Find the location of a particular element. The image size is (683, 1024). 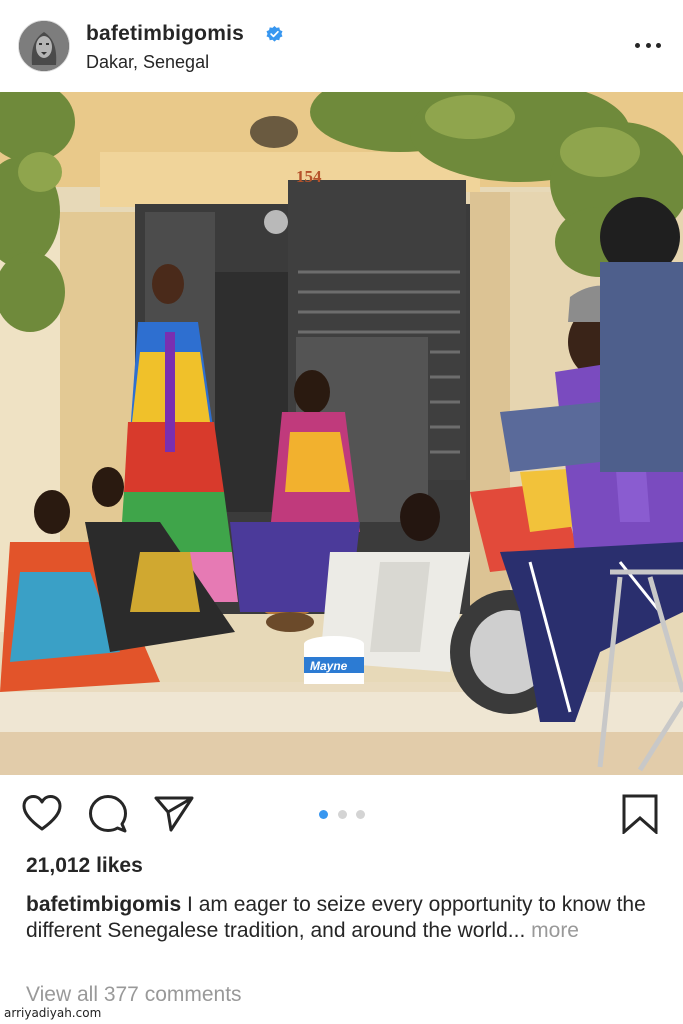

post-actions is located at coordinates (341, 815).